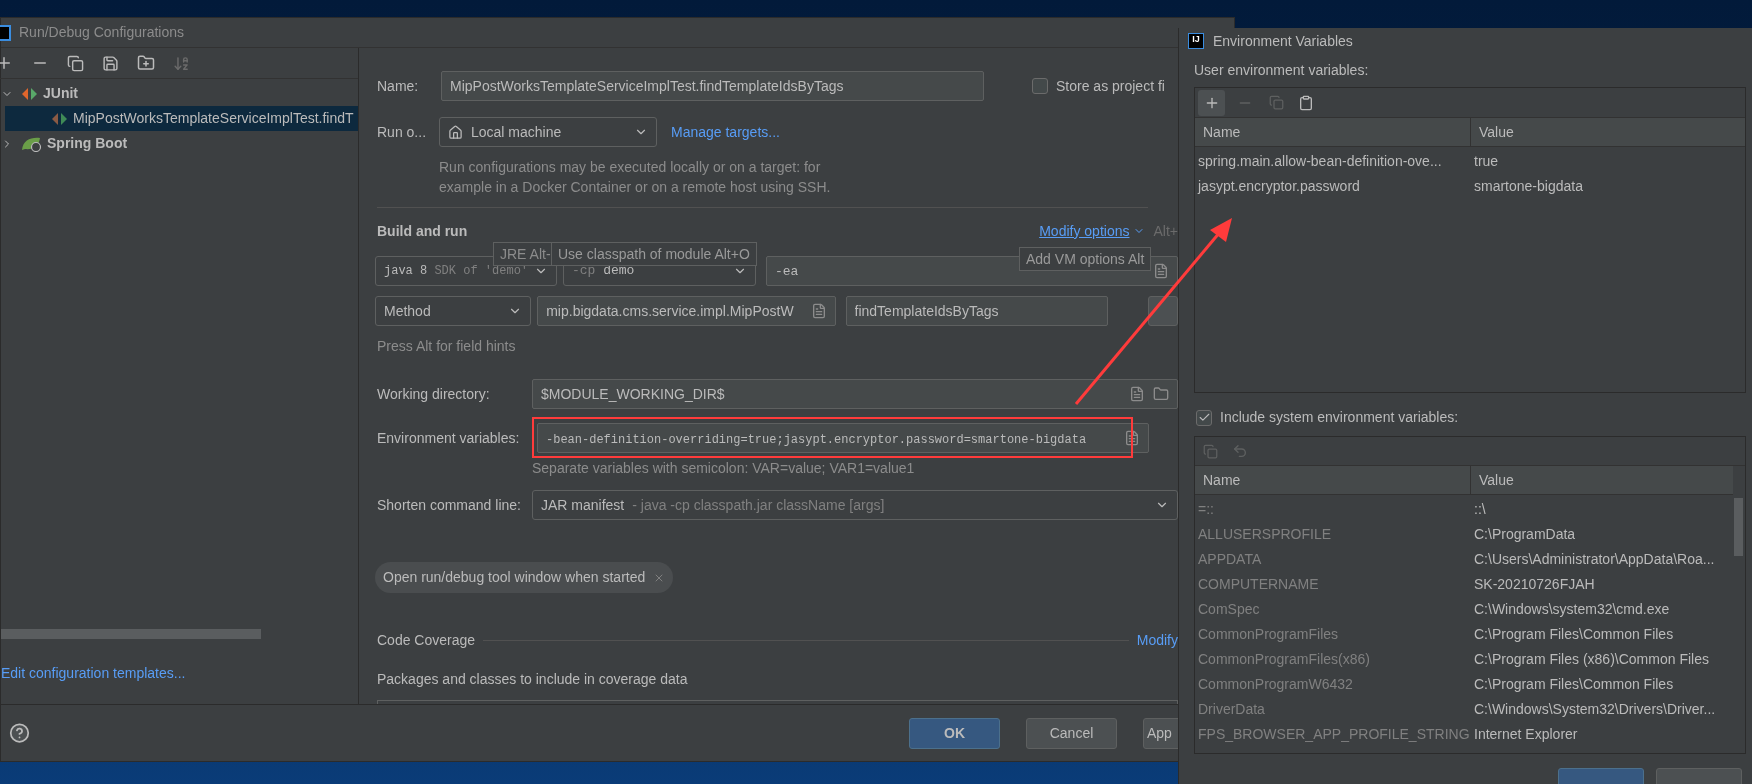  I want to click on tooltip: Use classpath of module Alt+O, so click(654, 254).